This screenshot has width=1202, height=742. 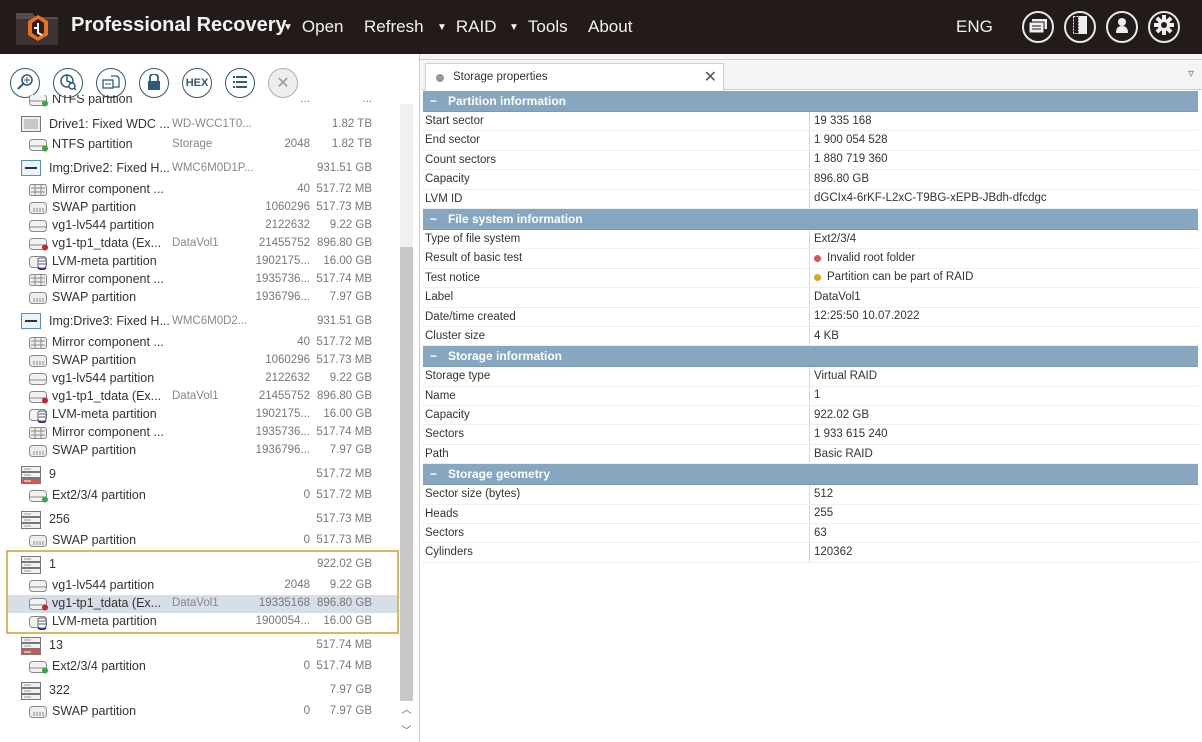 What do you see at coordinates (574, 77) in the screenshot?
I see `tab-storage-properties: Storage properties ✕` at bounding box center [574, 77].